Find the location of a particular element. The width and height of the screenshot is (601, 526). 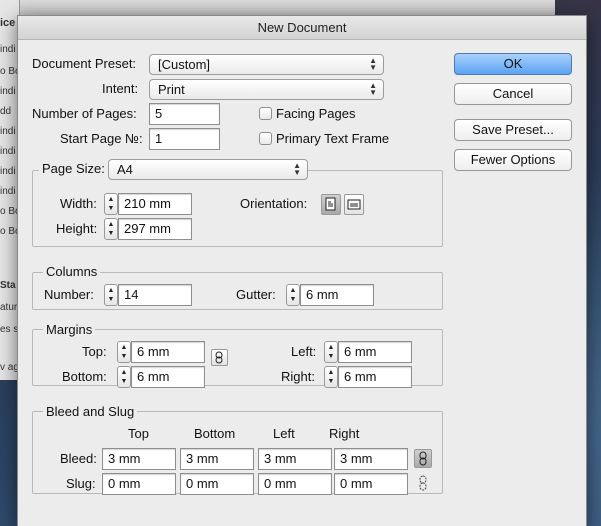

margin-right-stepper: ▲ ▼ is located at coordinates (331, 377).